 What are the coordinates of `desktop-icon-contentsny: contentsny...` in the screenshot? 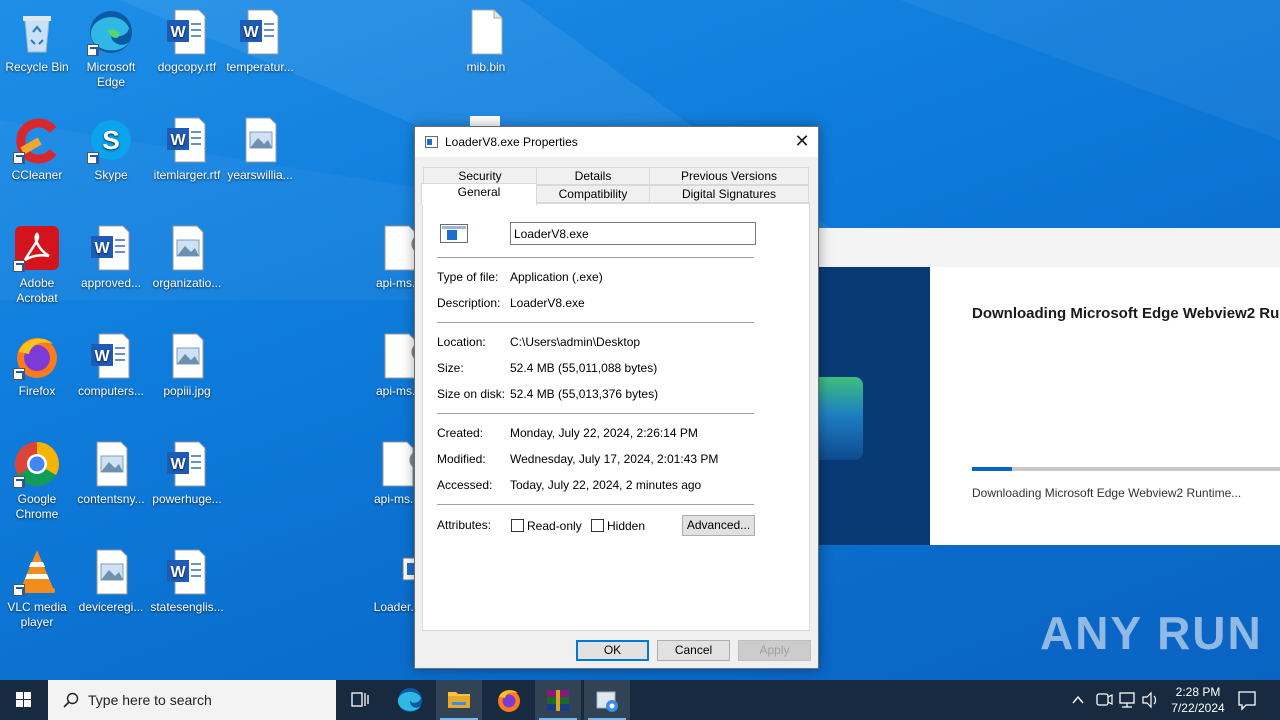 It's located at (111, 473).